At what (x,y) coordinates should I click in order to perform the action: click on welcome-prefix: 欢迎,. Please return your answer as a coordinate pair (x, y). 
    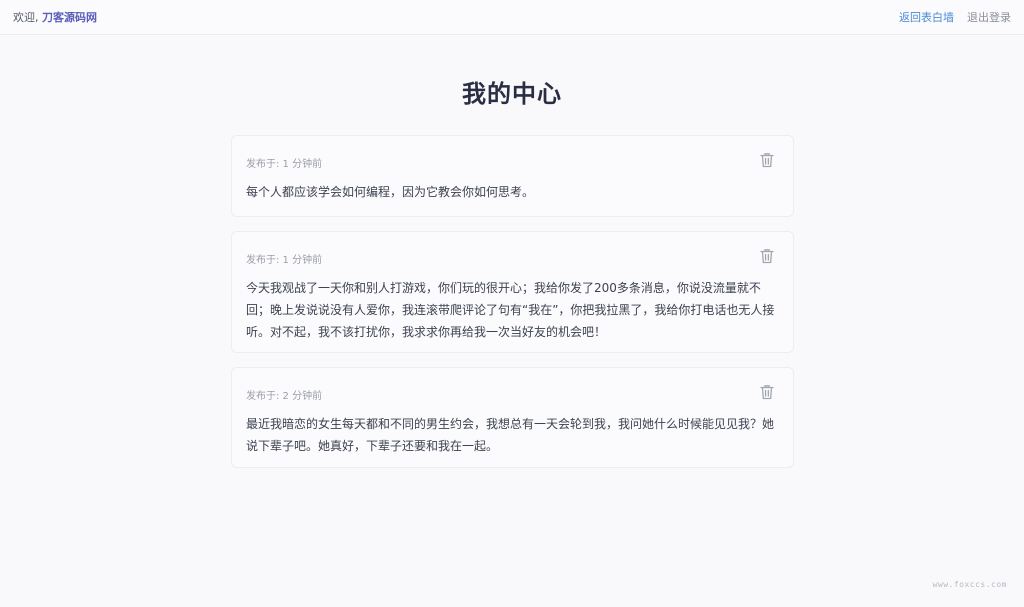
    Looking at the image, I should click on (27, 17).